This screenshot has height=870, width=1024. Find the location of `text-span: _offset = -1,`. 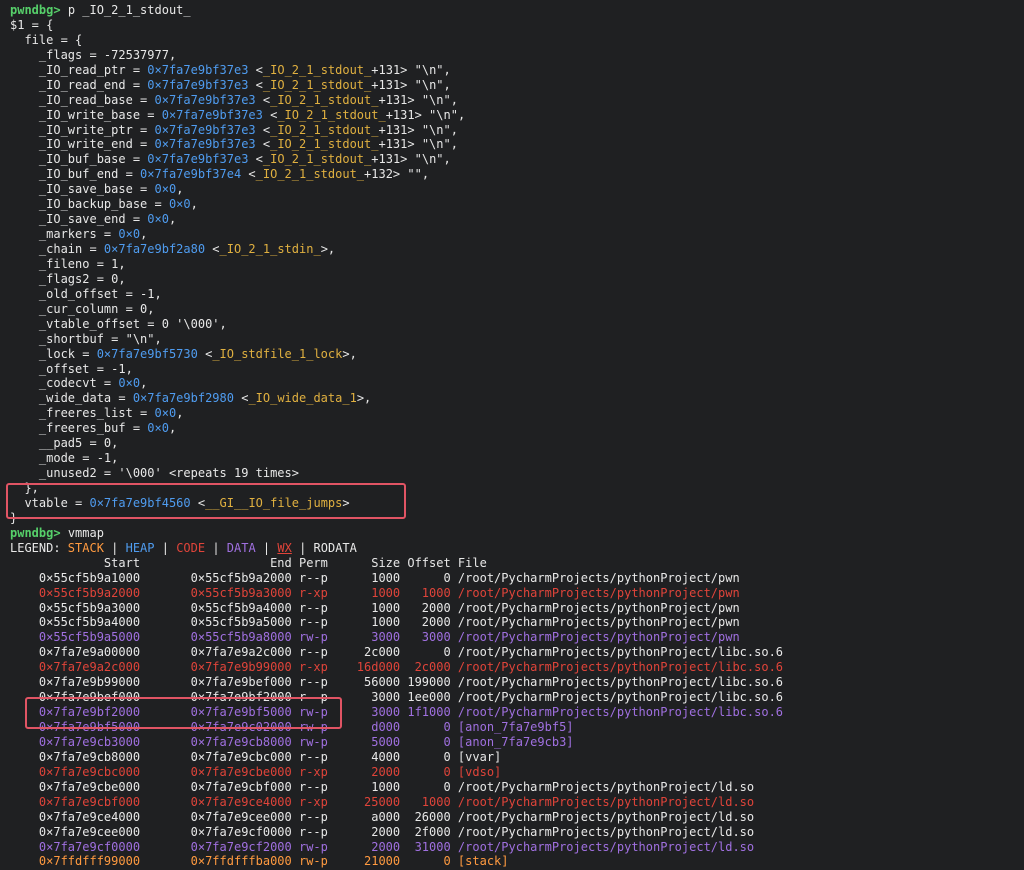

text-span: _offset = -1, is located at coordinates (71, 368).